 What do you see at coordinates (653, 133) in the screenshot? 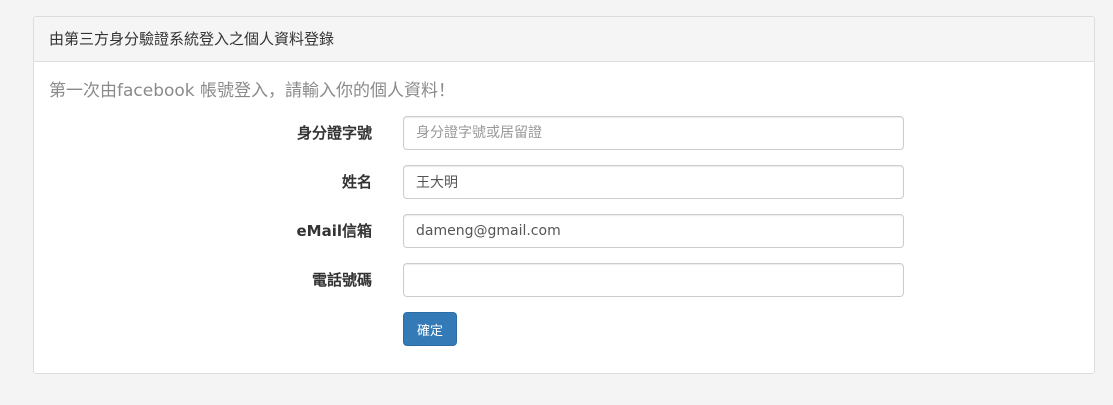
I see `id-number-input` at bounding box center [653, 133].